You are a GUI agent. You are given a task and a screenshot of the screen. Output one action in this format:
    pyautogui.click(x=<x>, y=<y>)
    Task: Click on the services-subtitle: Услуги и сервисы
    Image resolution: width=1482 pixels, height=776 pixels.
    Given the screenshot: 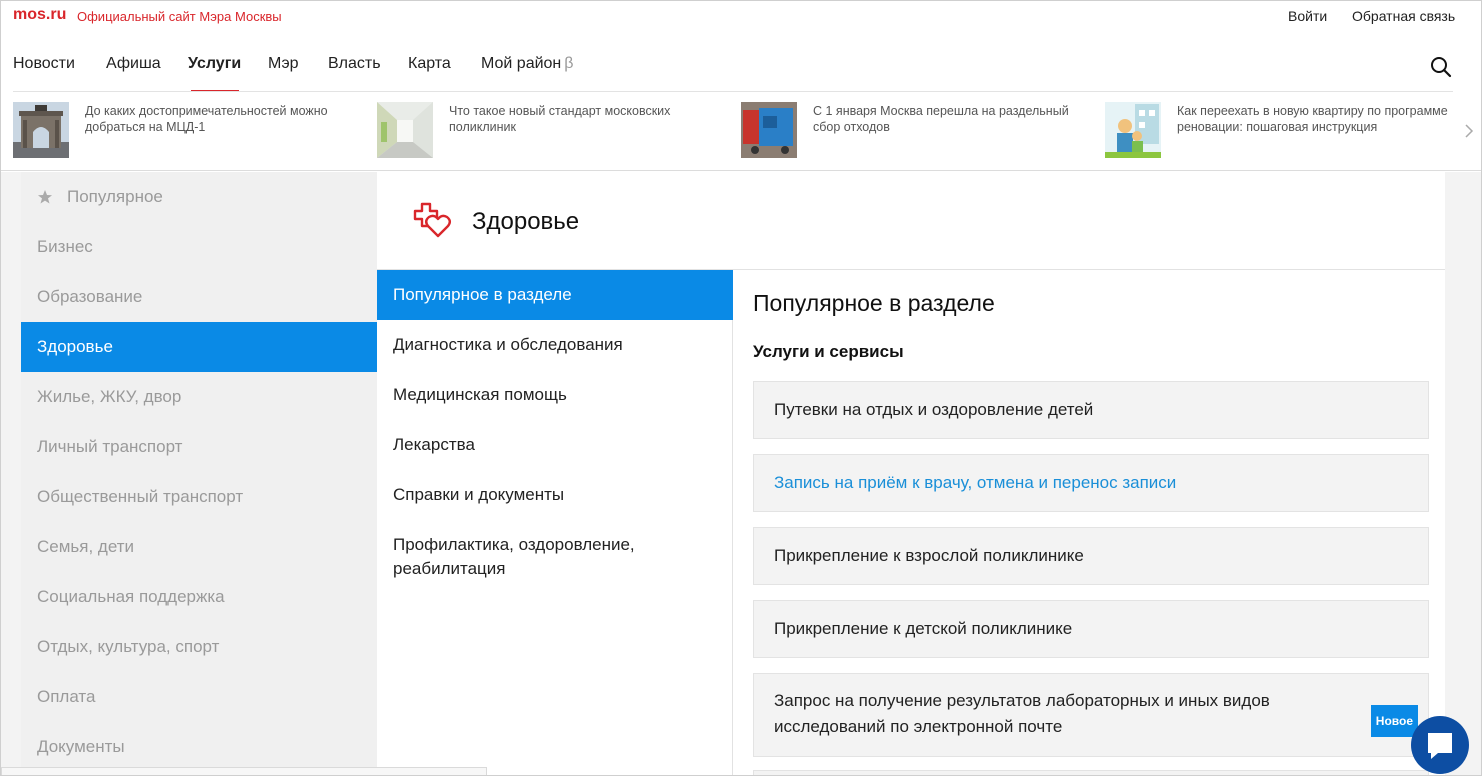 What is the action you would take?
    pyautogui.click(x=828, y=351)
    